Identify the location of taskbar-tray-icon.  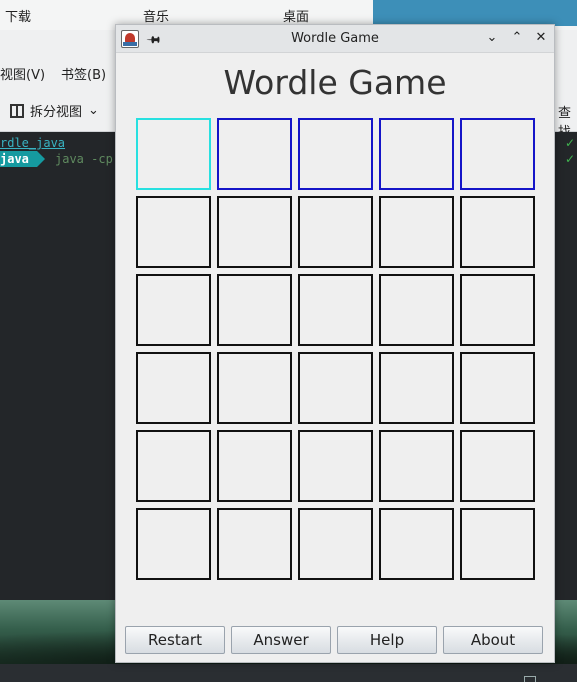
(530, 679).